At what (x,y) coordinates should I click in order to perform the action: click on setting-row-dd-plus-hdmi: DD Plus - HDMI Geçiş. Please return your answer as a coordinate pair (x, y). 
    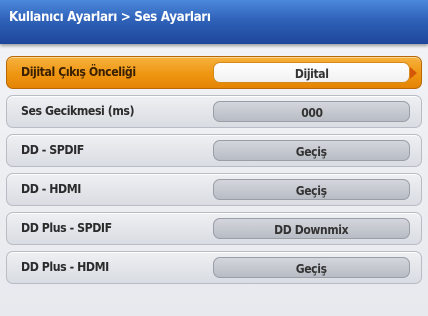
    Looking at the image, I should click on (214, 267).